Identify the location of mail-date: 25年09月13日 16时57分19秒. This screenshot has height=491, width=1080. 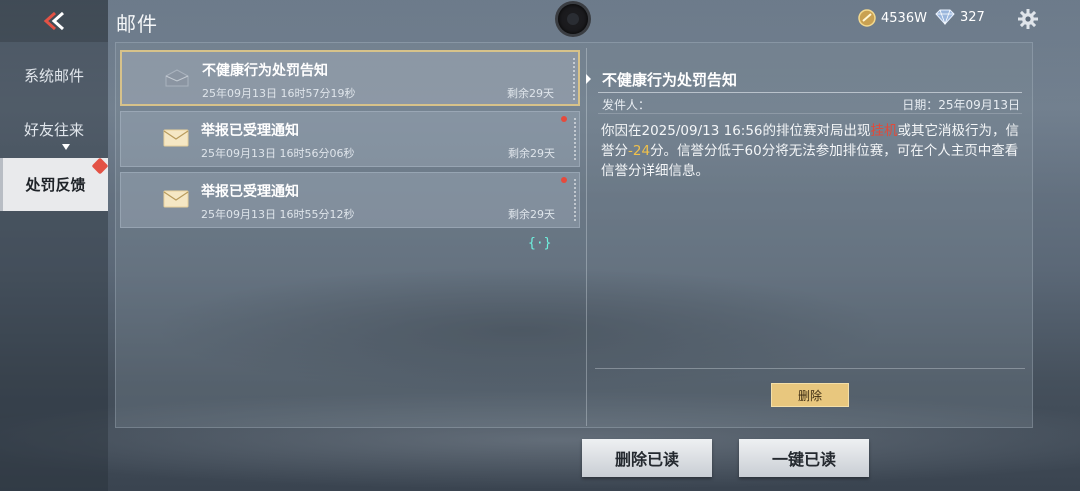
(279, 93).